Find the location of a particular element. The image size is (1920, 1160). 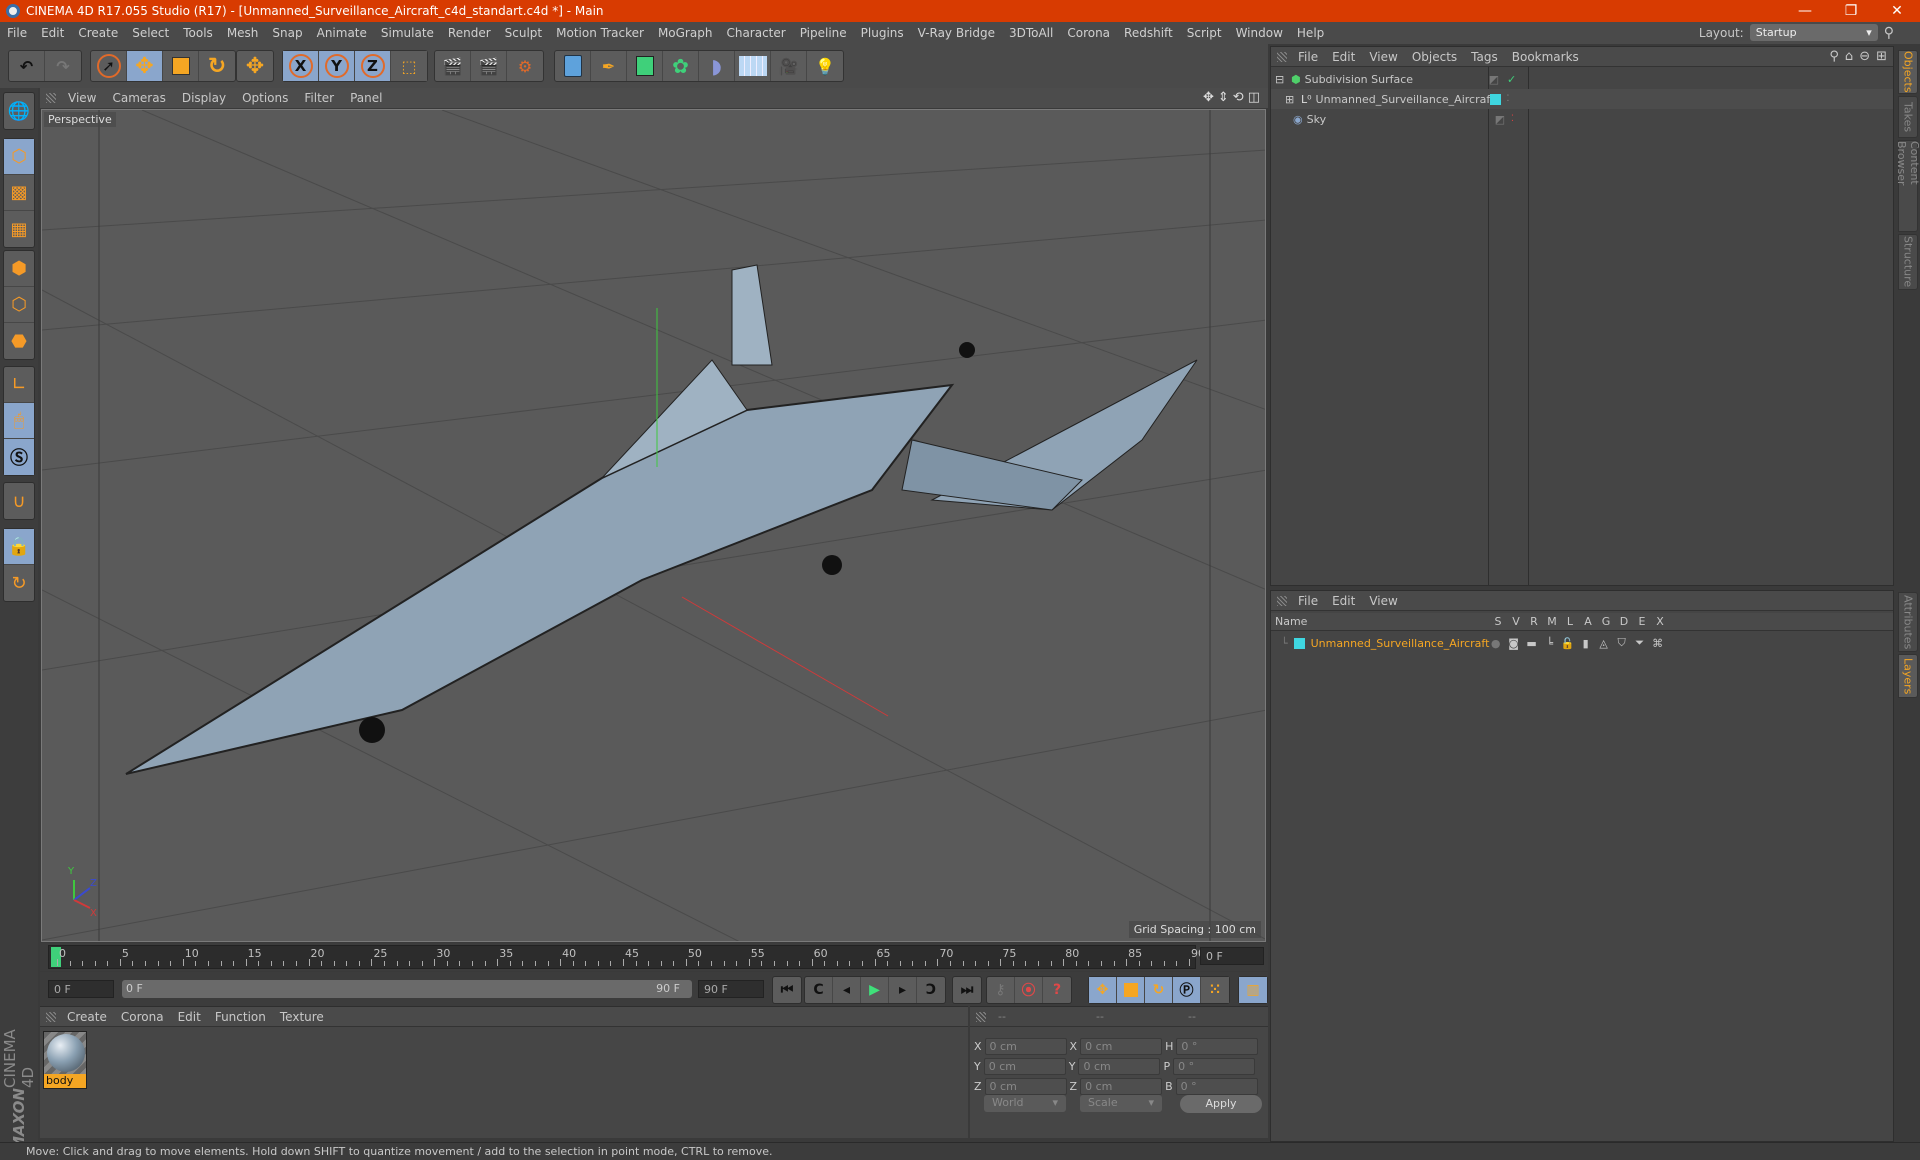

tab-objects: Objects is located at coordinates (1908, 72).